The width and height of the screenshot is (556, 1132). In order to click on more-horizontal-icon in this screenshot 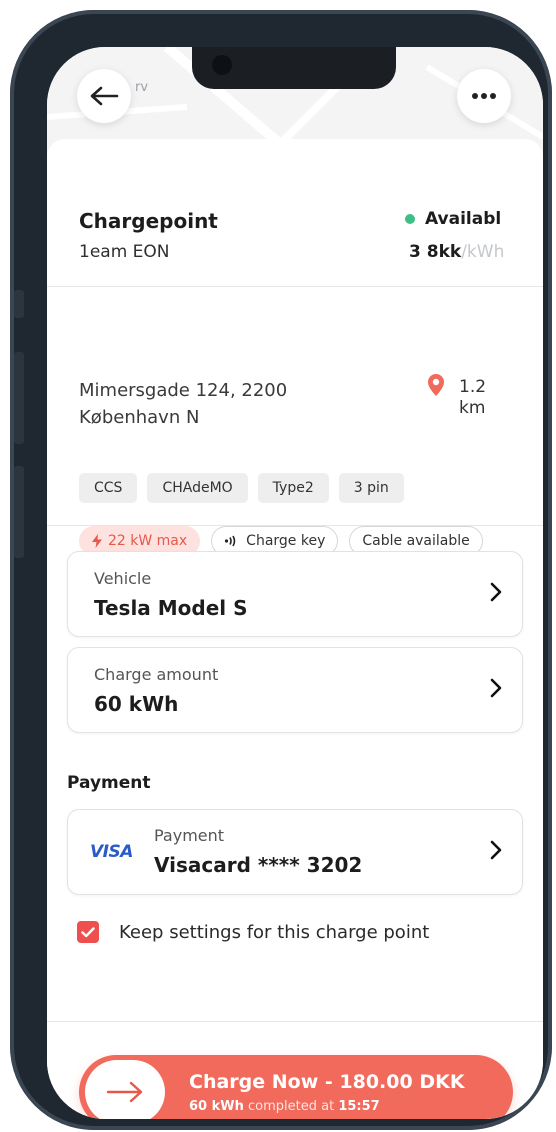, I will do `click(484, 96)`.